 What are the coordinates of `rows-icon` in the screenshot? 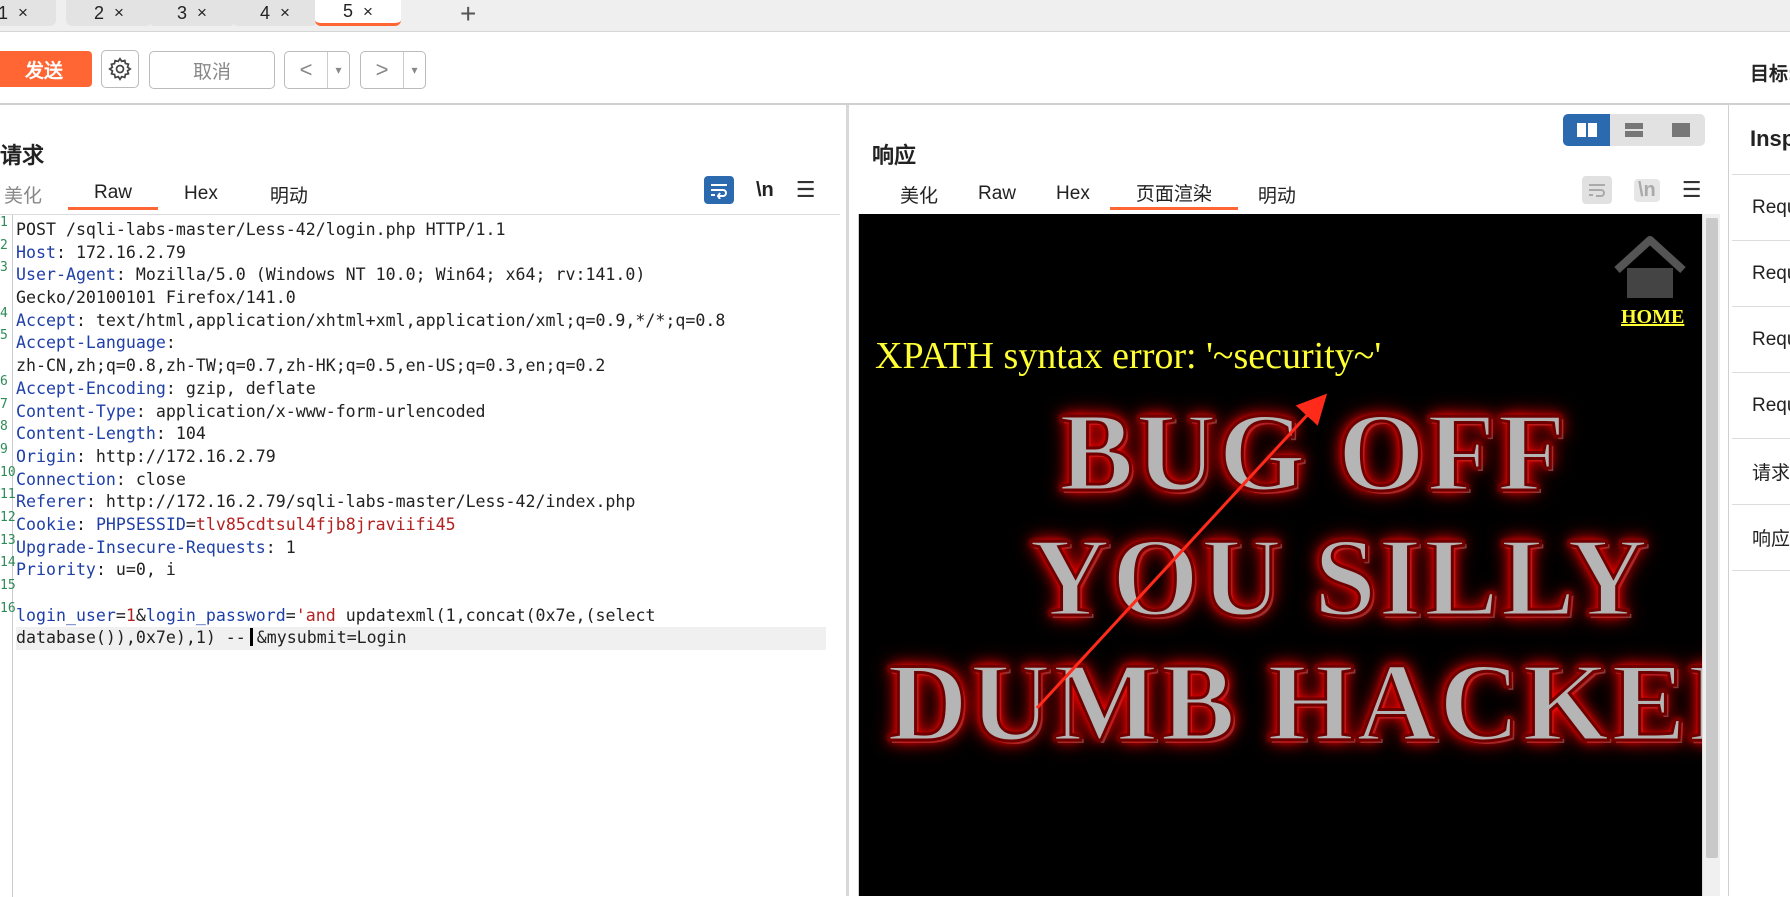 It's located at (1633, 130).